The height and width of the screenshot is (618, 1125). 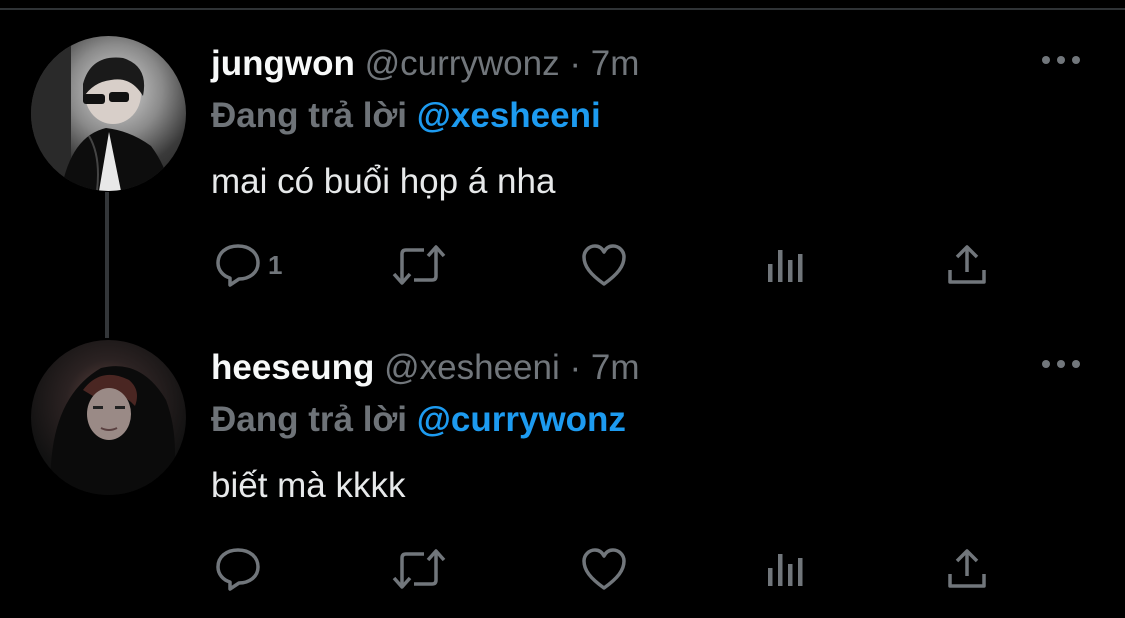 I want to click on user-handle: @currywonz, so click(x=462, y=63).